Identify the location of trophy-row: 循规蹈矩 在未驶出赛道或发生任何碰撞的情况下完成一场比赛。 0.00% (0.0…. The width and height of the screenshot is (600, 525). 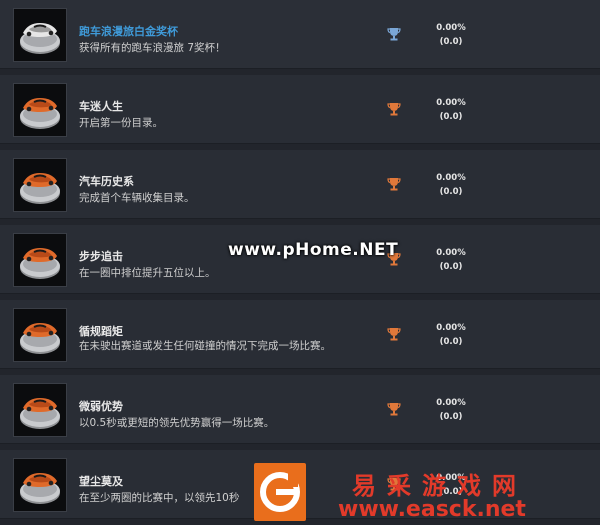
(300, 334).